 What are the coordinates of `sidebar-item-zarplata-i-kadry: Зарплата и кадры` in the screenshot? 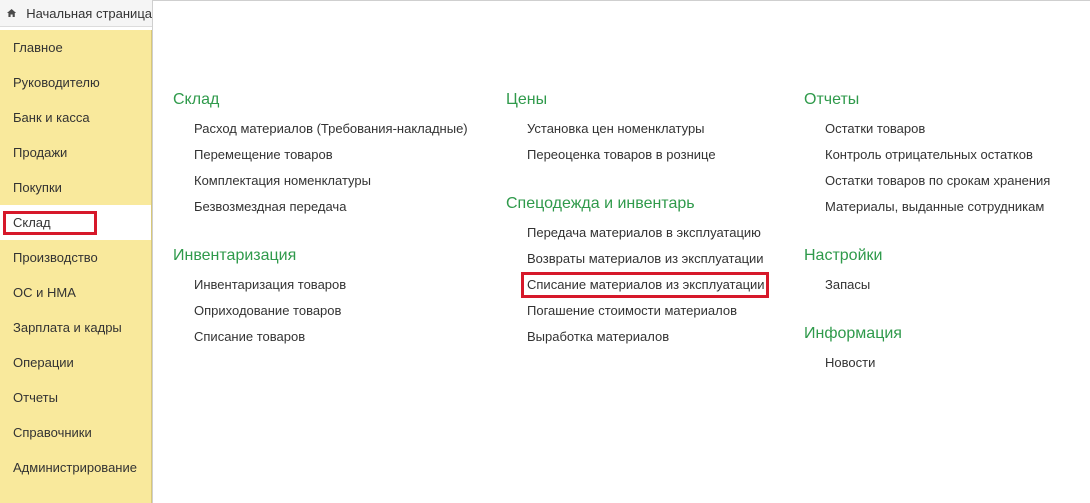 It's located at (75, 327).